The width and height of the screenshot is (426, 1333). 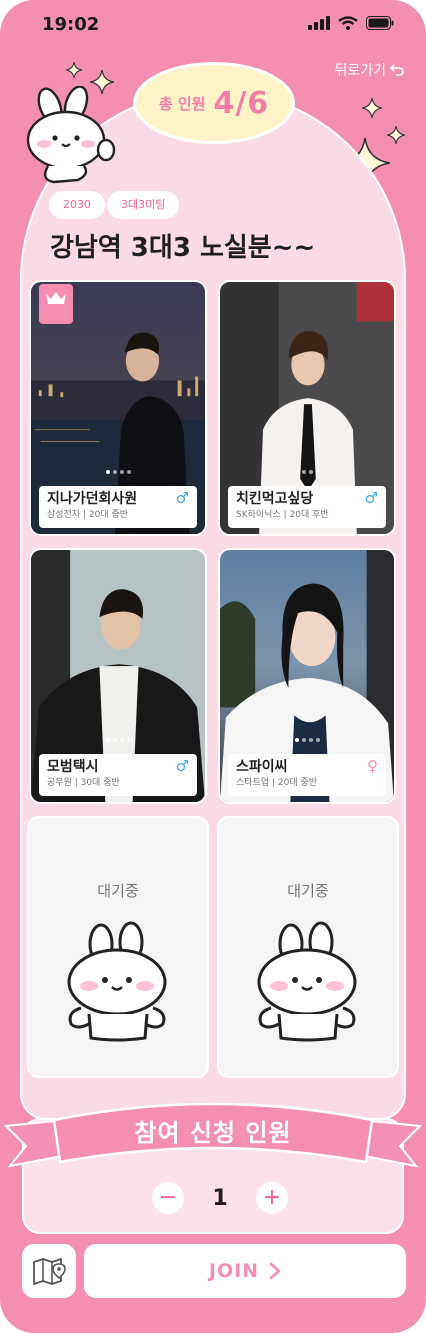 I want to click on status-time: 19:02, so click(x=71, y=24).